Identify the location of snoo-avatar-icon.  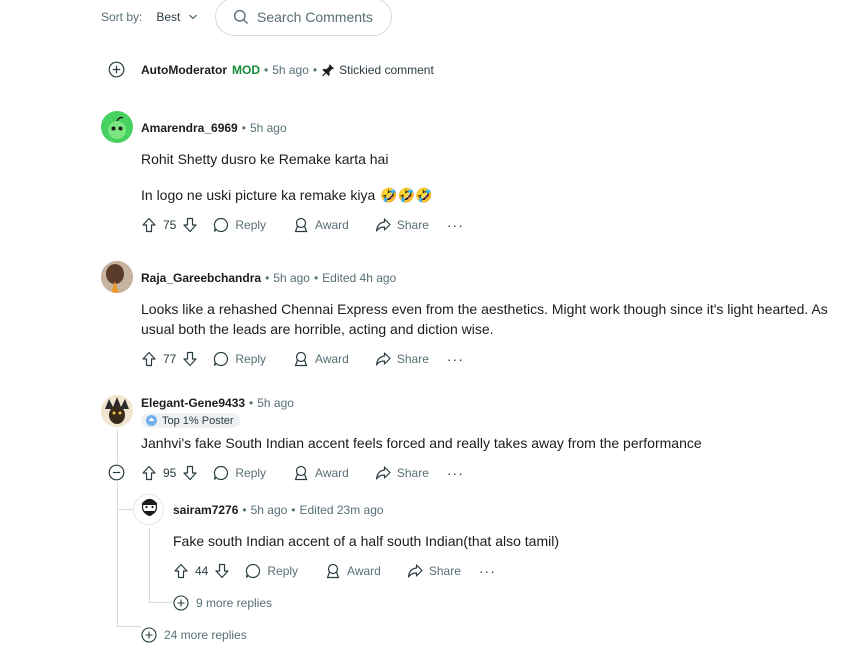
(117, 127).